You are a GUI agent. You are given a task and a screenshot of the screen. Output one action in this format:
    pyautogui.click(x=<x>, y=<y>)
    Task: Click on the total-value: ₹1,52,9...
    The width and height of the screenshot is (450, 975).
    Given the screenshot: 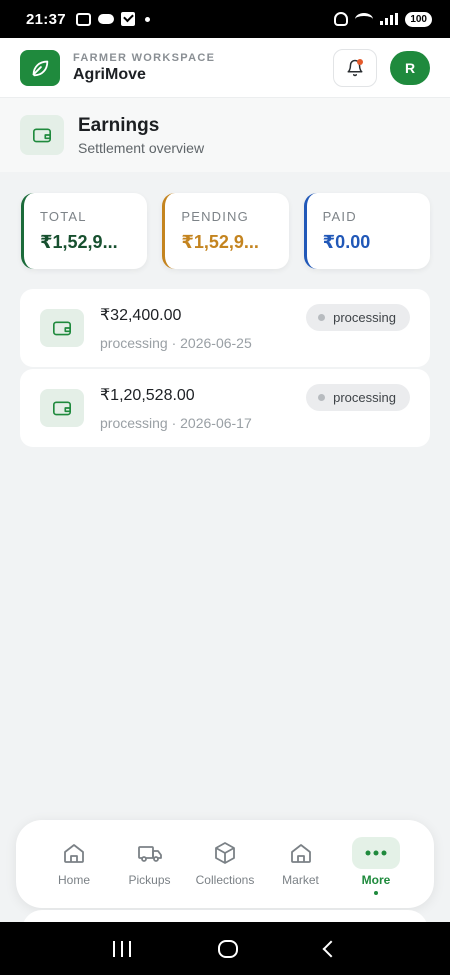 What is the action you would take?
    pyautogui.click(x=79, y=242)
    